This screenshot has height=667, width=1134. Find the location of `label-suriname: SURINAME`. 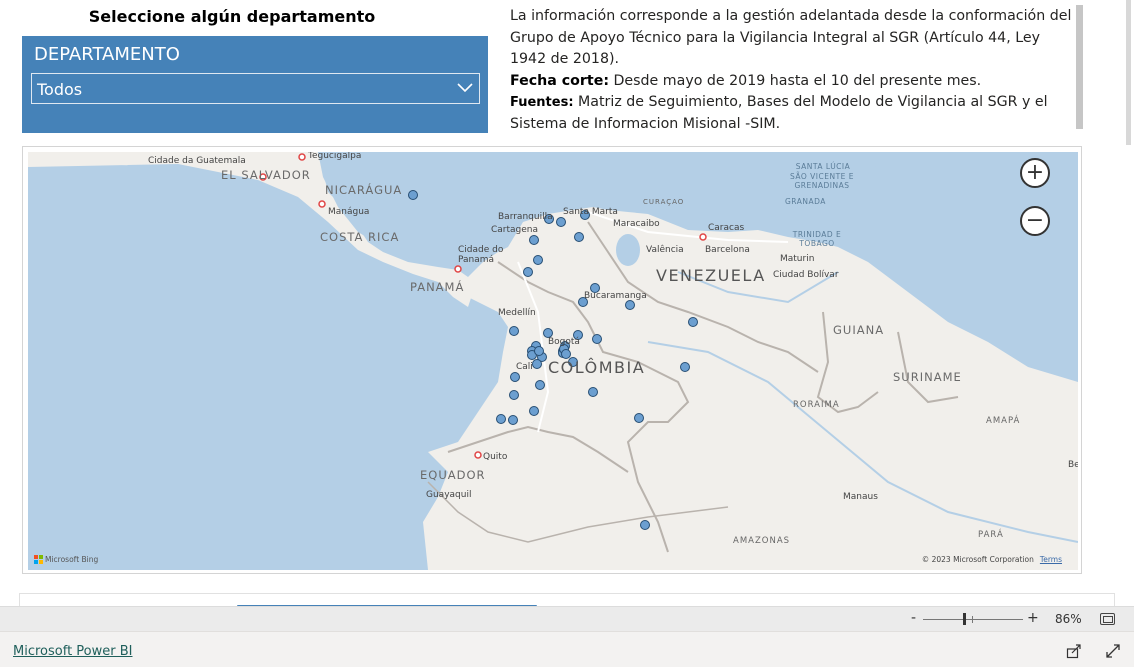

label-suriname: SURINAME is located at coordinates (927, 377).